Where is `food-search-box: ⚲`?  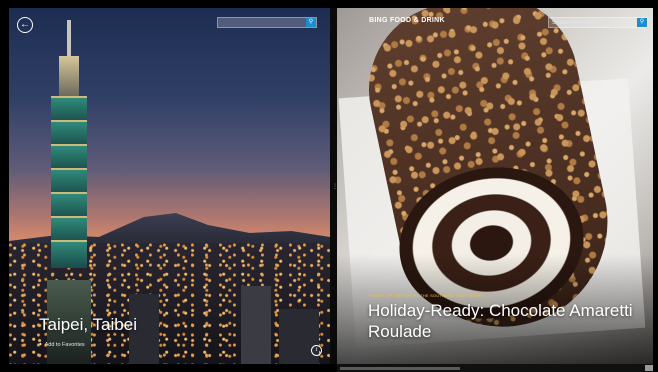
food-search-box: ⚲ is located at coordinates (598, 22).